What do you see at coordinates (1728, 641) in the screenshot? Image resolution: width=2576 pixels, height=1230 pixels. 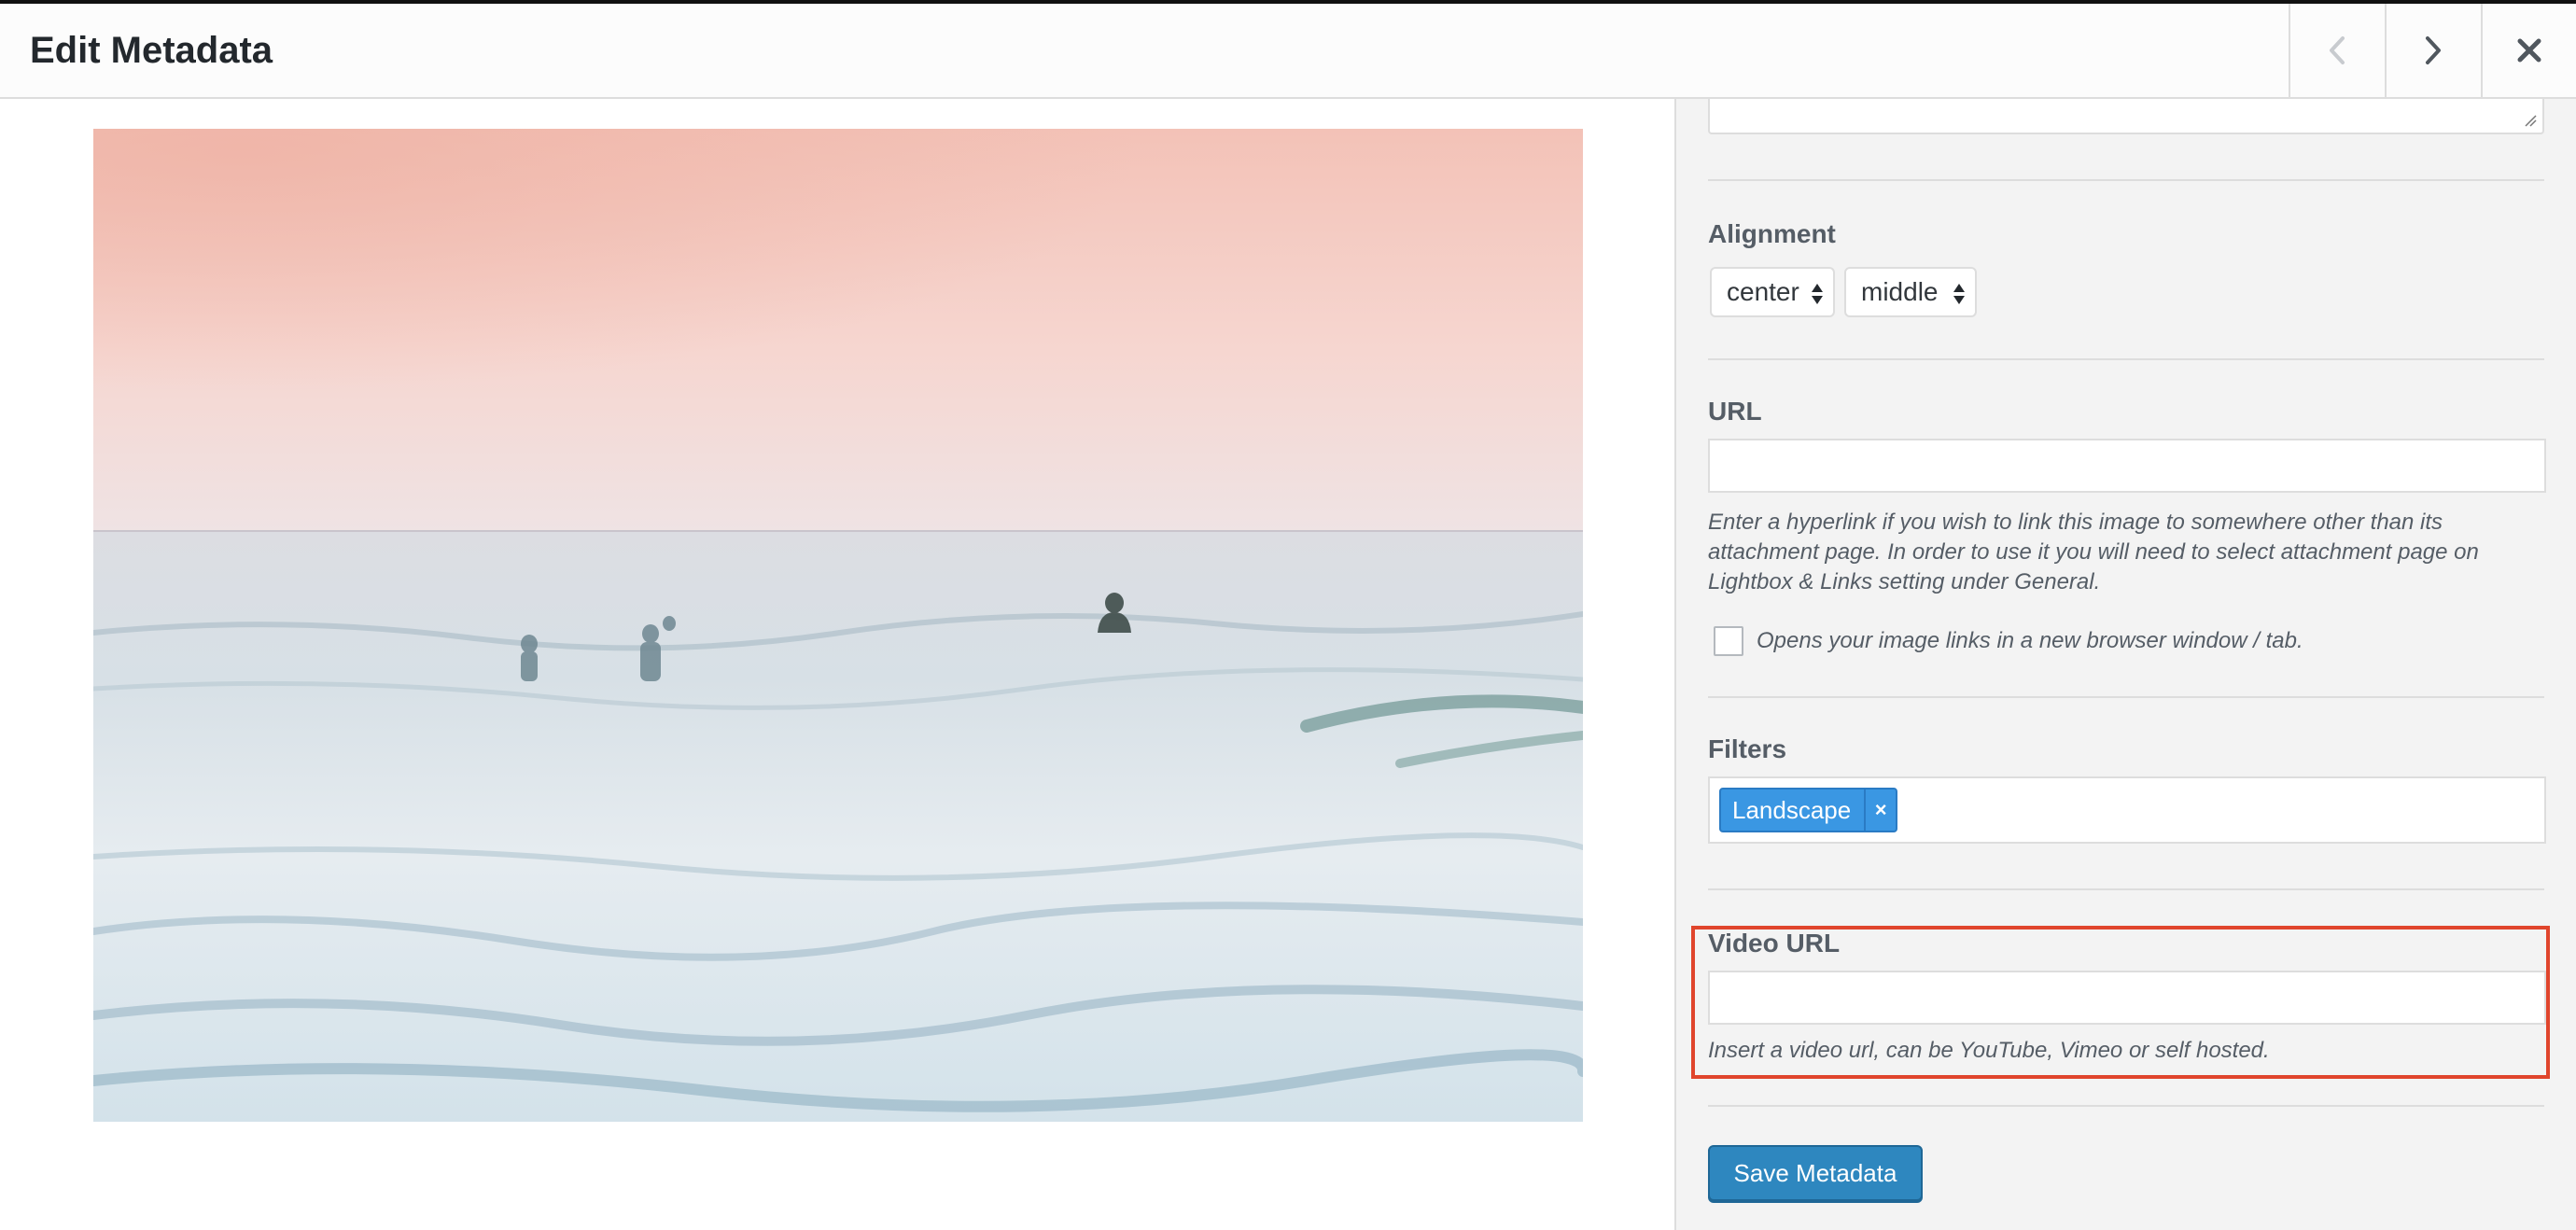 I see `new-window-checkbox` at bounding box center [1728, 641].